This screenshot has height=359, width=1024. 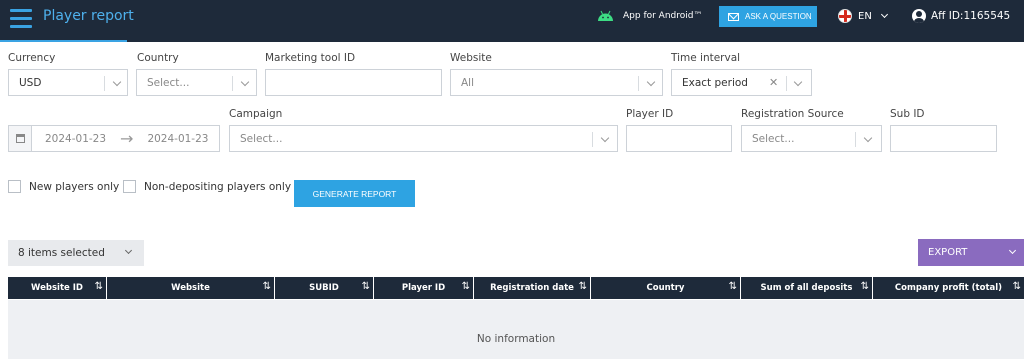 I want to click on player-id-input, so click(x=679, y=138).